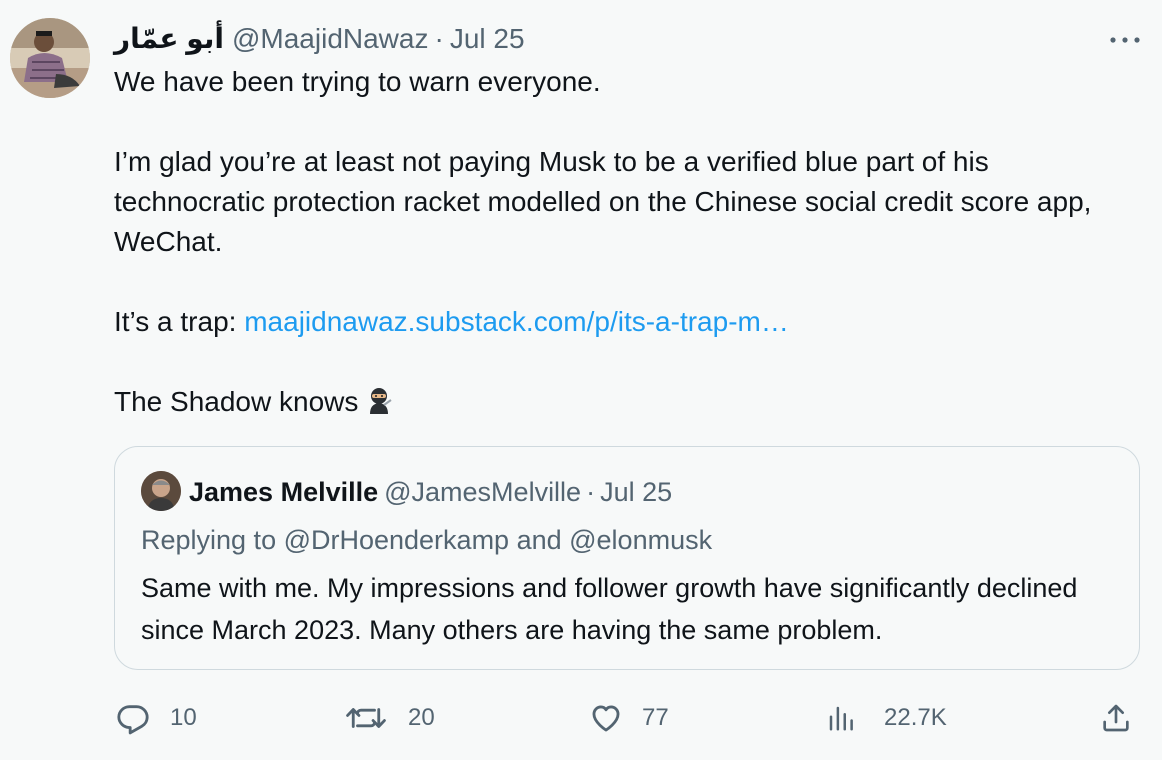  I want to click on views-button: 22.7K, so click(886, 718).